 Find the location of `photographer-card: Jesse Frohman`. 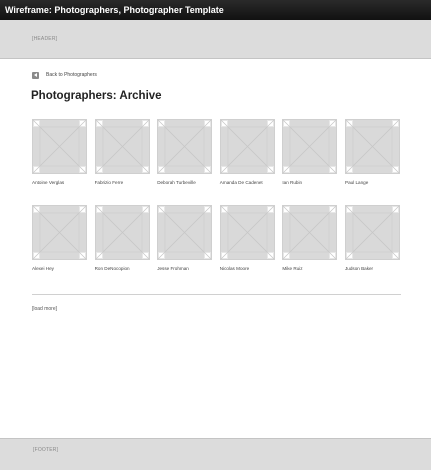

photographer-card: Jesse Frohman is located at coordinates (185, 240).